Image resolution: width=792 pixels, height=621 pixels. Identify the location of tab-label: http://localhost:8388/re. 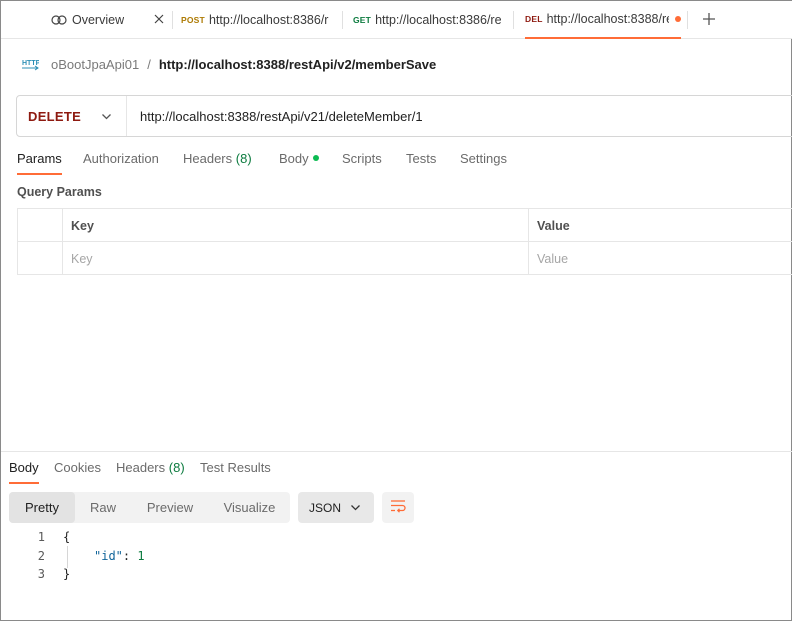
(608, 19).